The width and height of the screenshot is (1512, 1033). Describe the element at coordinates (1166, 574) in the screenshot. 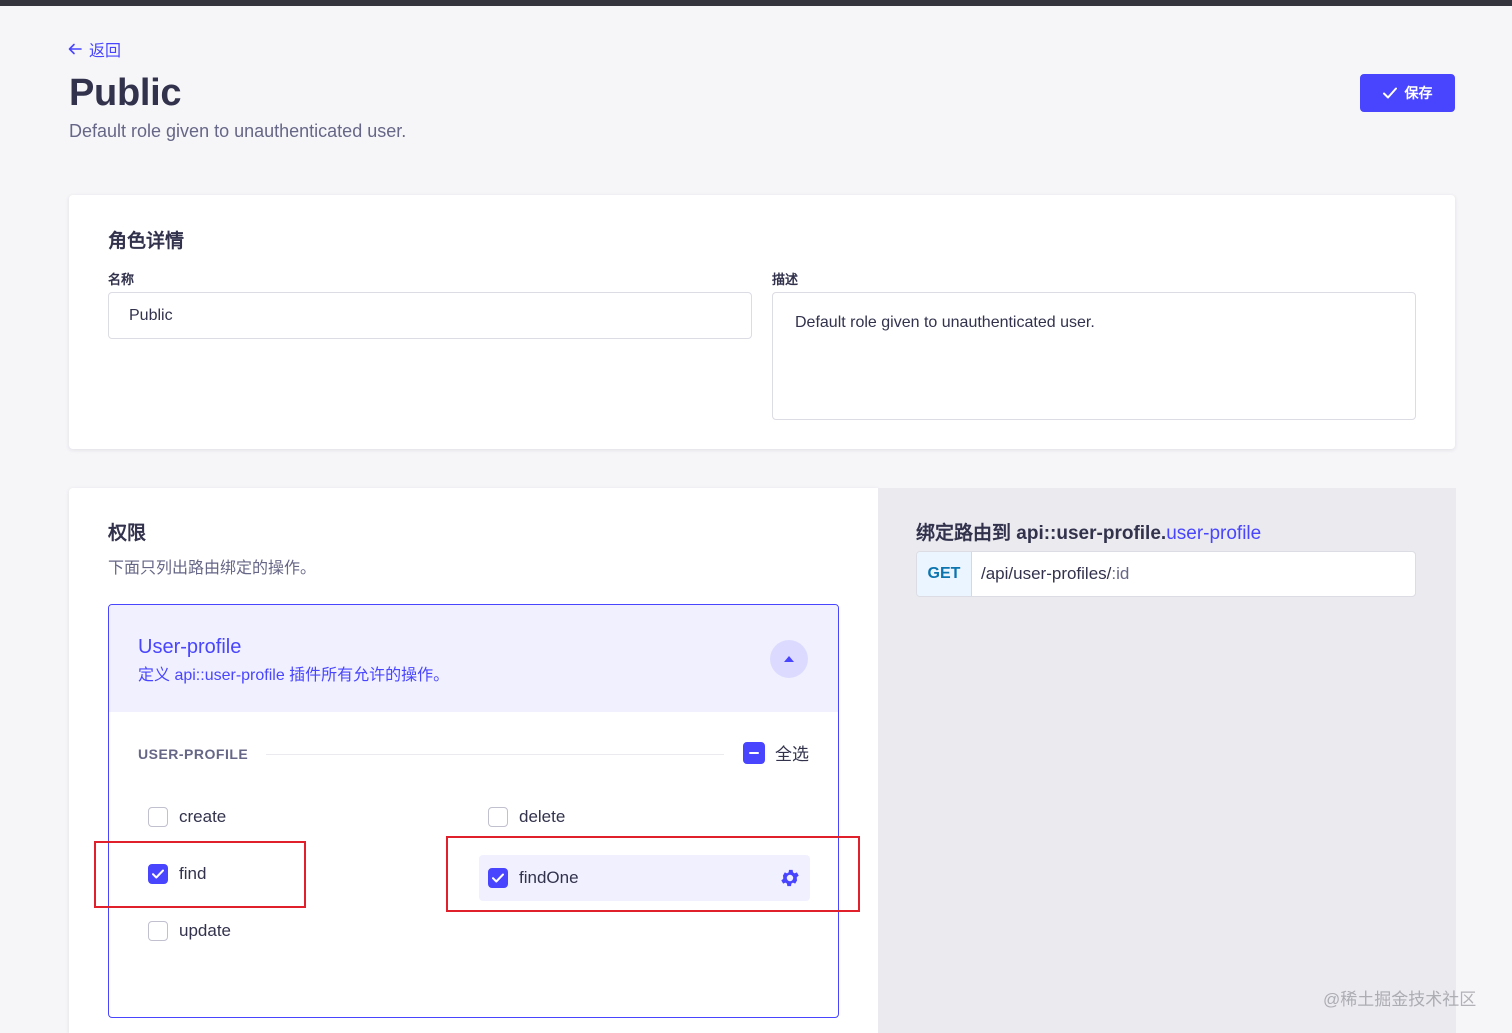

I see `route-row: GET /api/user-profiles/:id` at that location.